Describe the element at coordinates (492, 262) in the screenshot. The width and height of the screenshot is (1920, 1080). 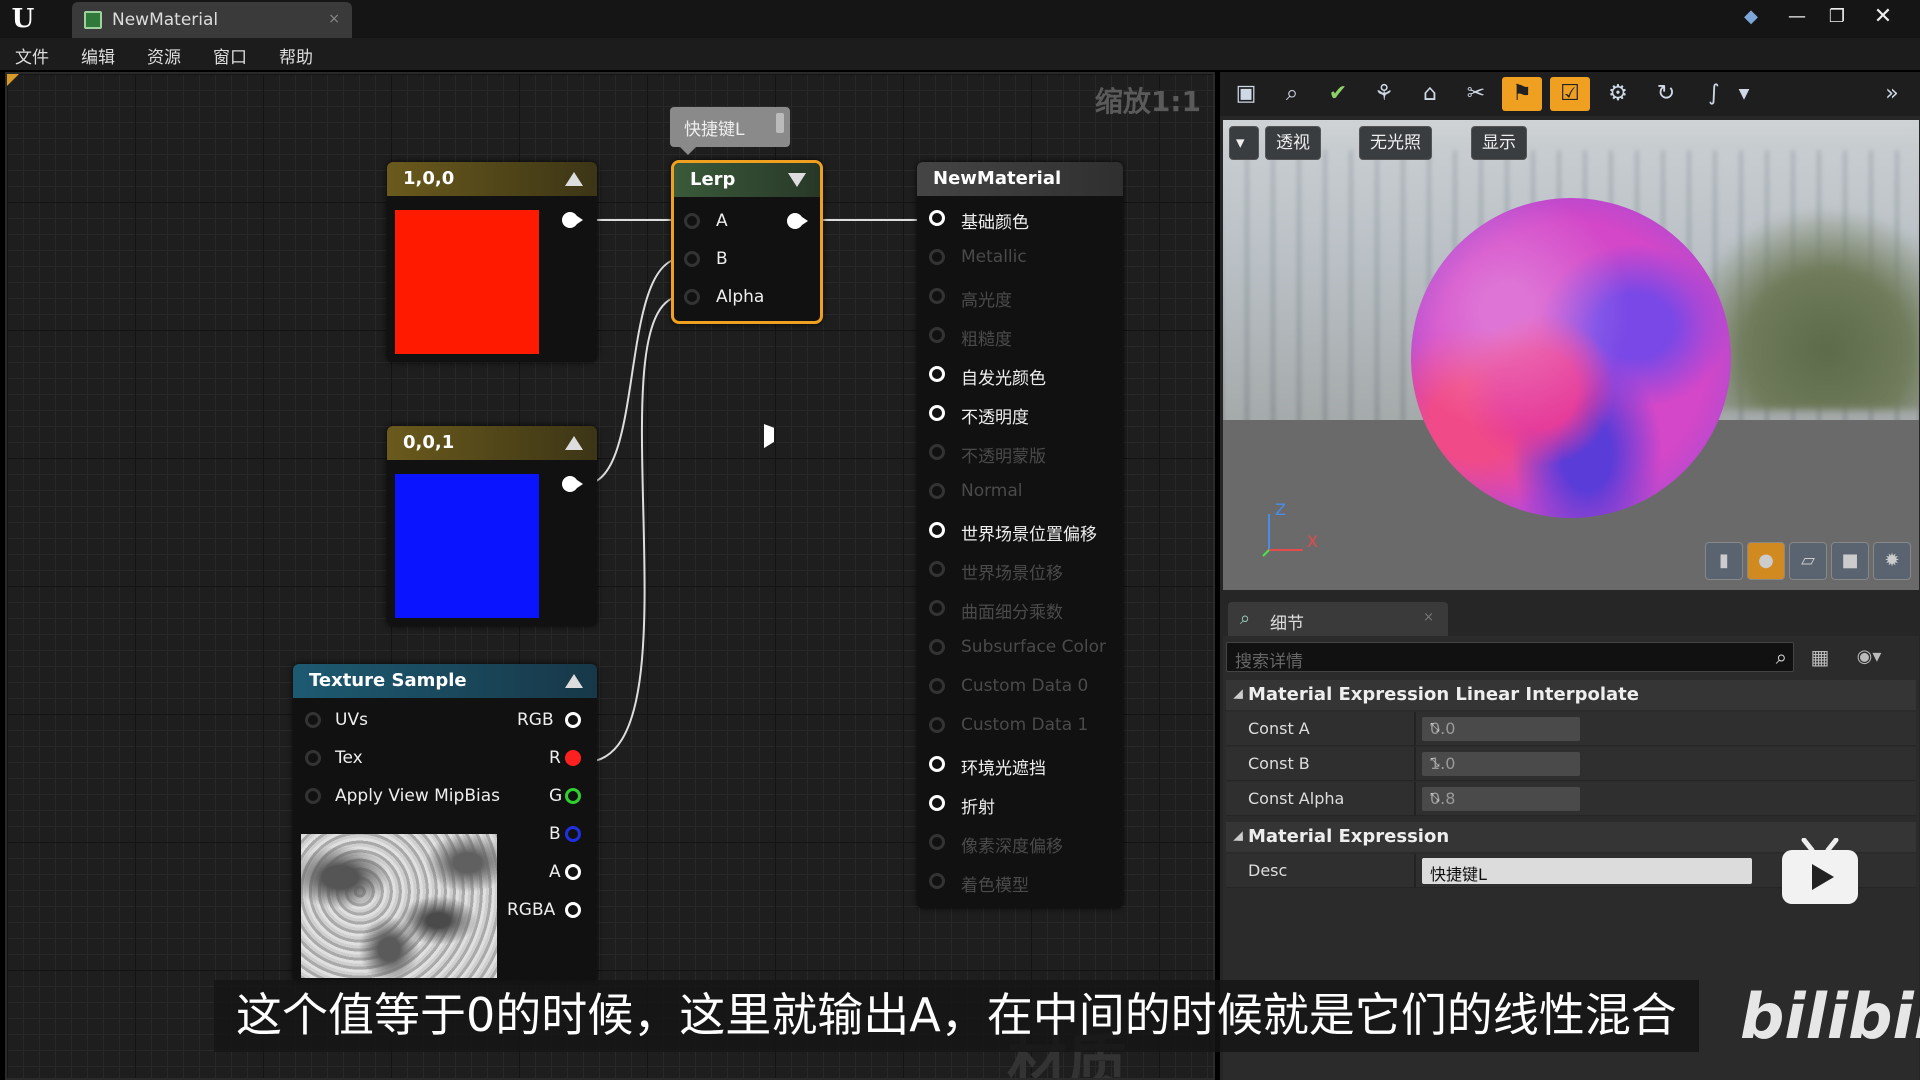
I see `constant-node-red: 1,0,0` at that location.